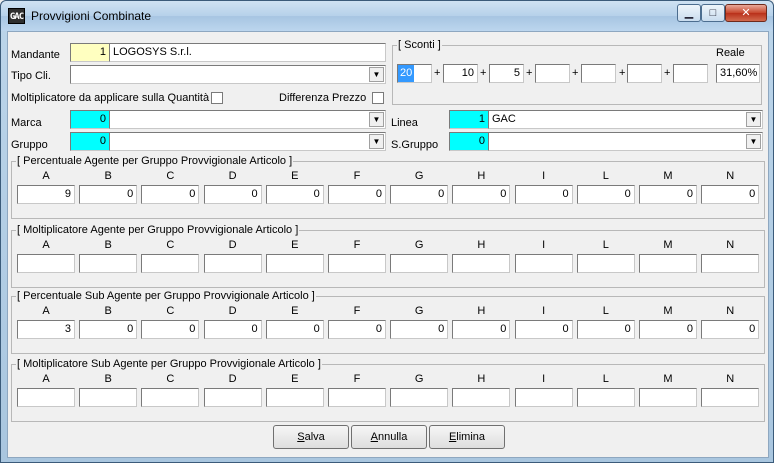  I want to click on group-3-field-c: 0, so click(170, 329).